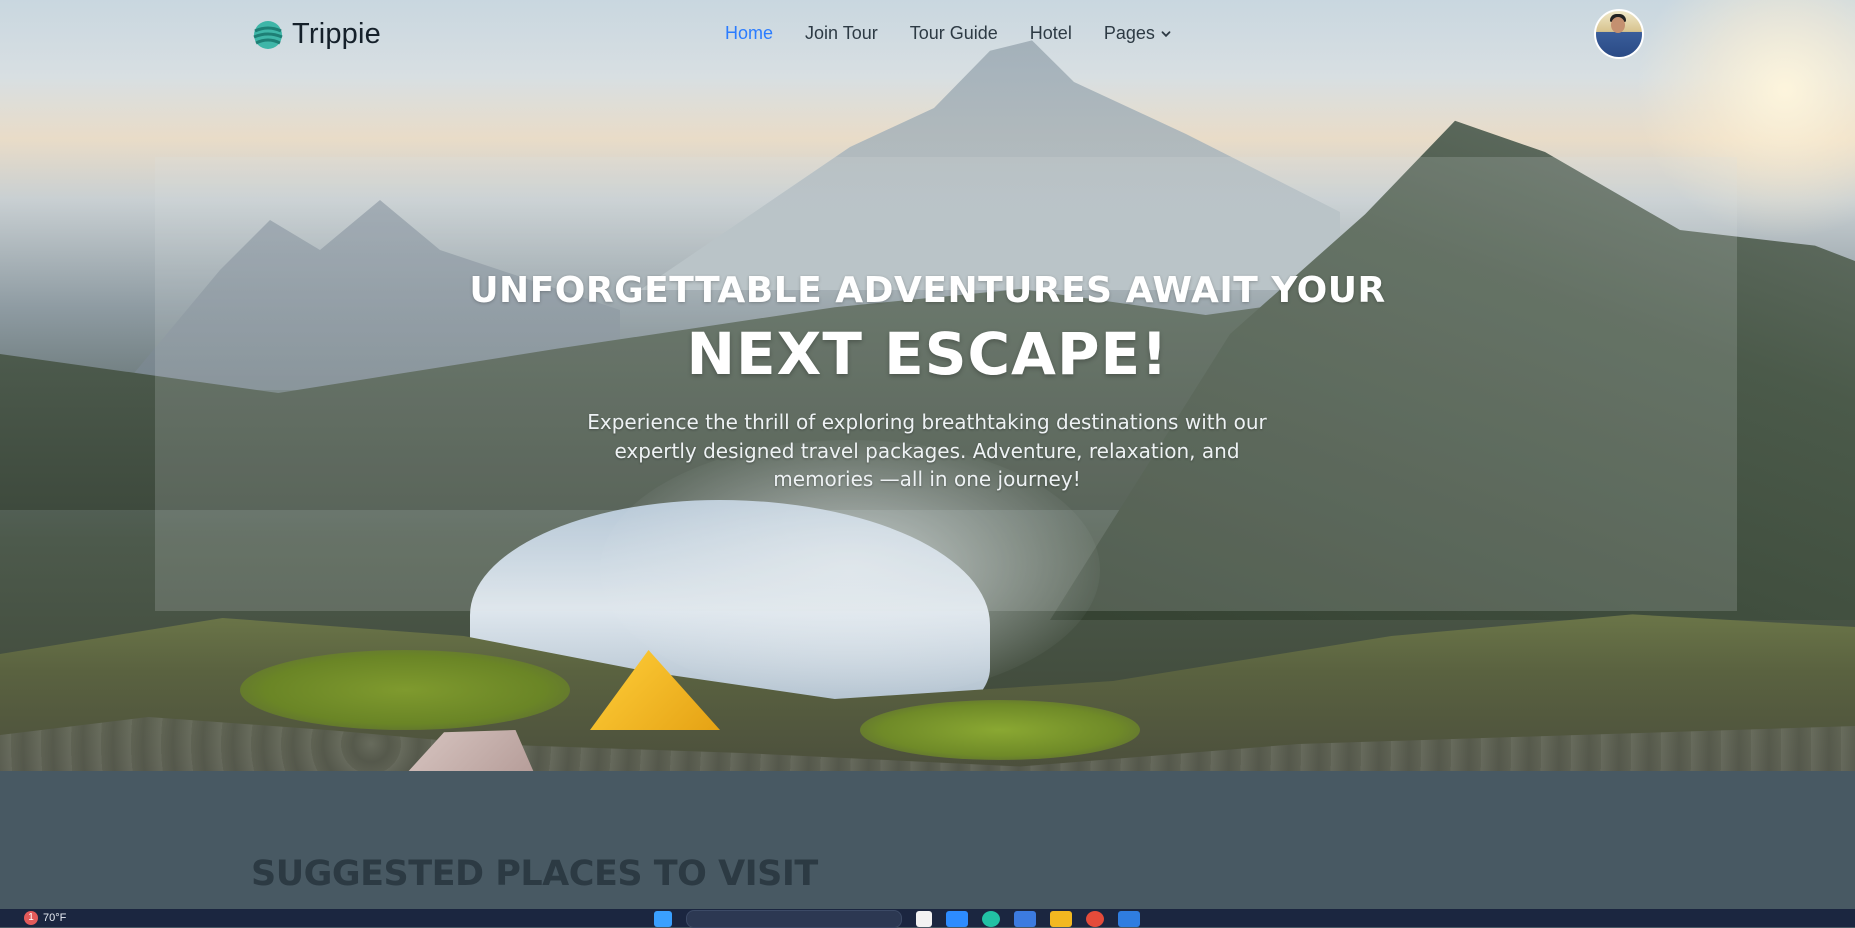  I want to click on vscode-icon, so click(1129, 919).